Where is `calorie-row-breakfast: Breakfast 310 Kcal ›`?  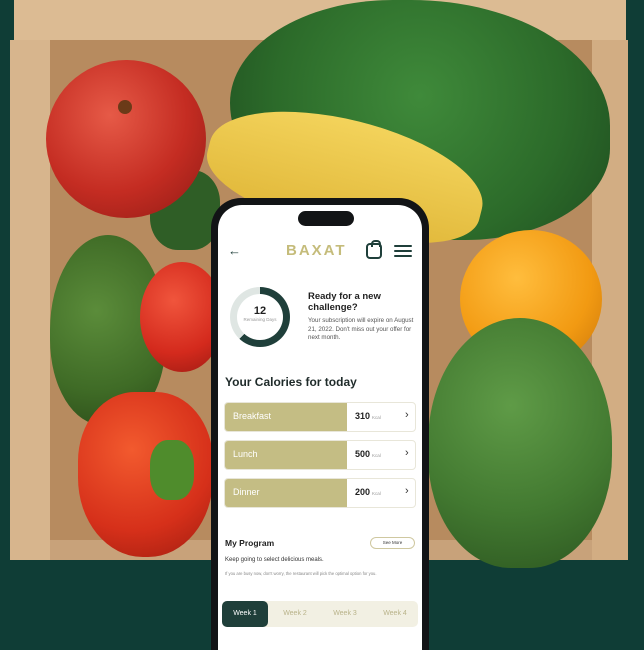 calorie-row-breakfast: Breakfast 310 Kcal › is located at coordinates (320, 417).